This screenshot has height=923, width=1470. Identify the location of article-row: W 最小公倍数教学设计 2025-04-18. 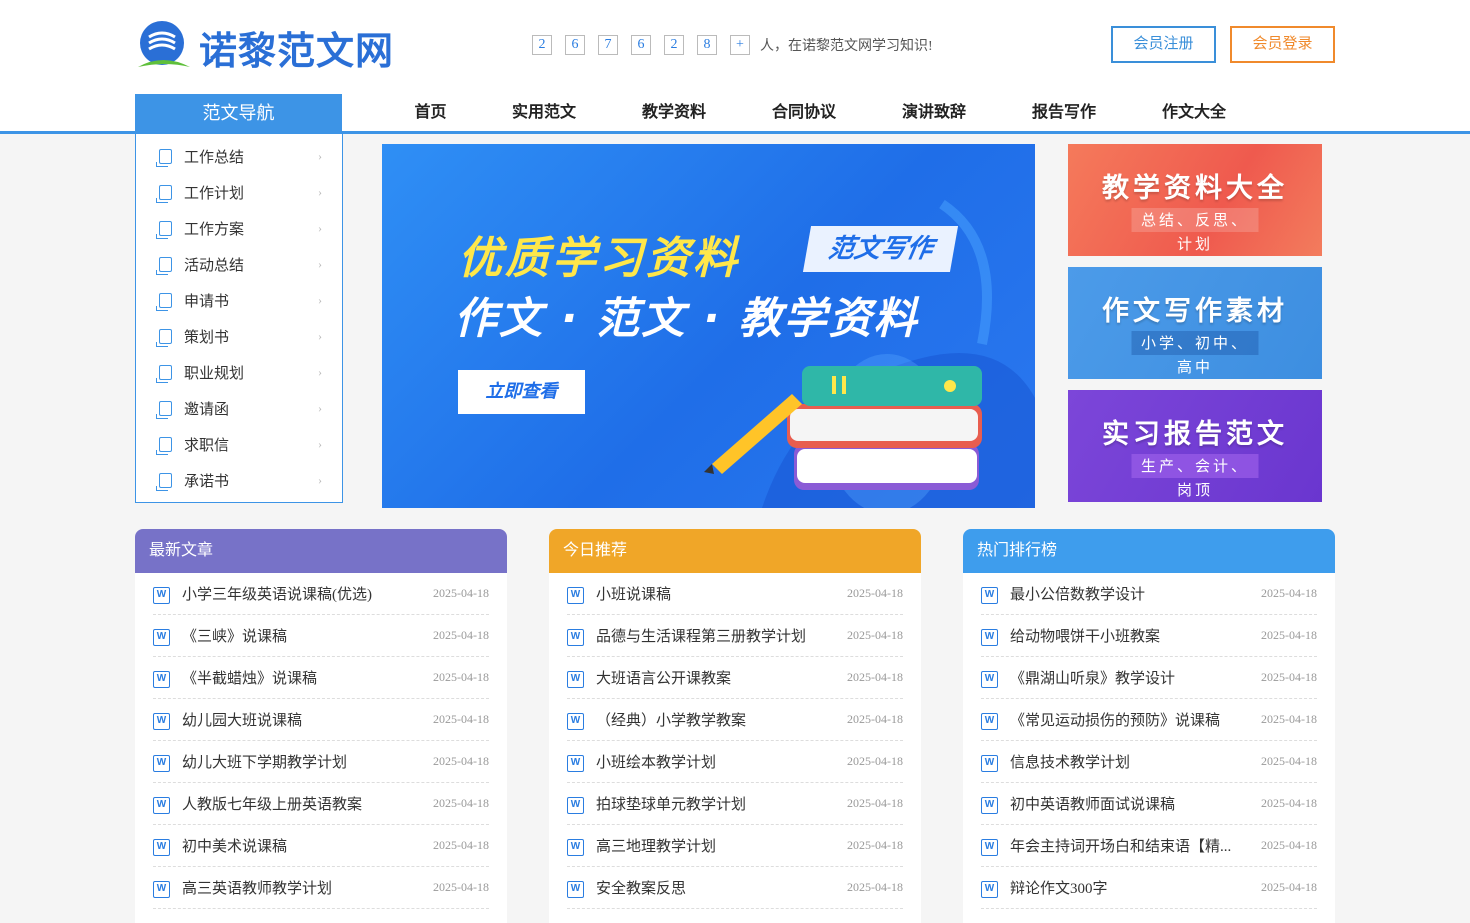
(1149, 594).